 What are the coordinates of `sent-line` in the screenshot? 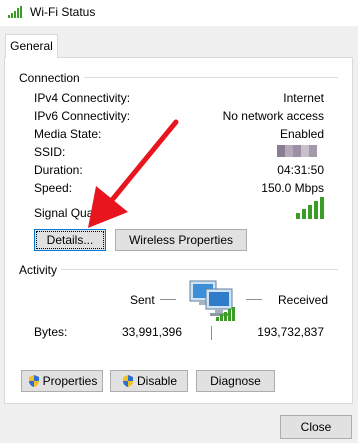 It's located at (168, 299).